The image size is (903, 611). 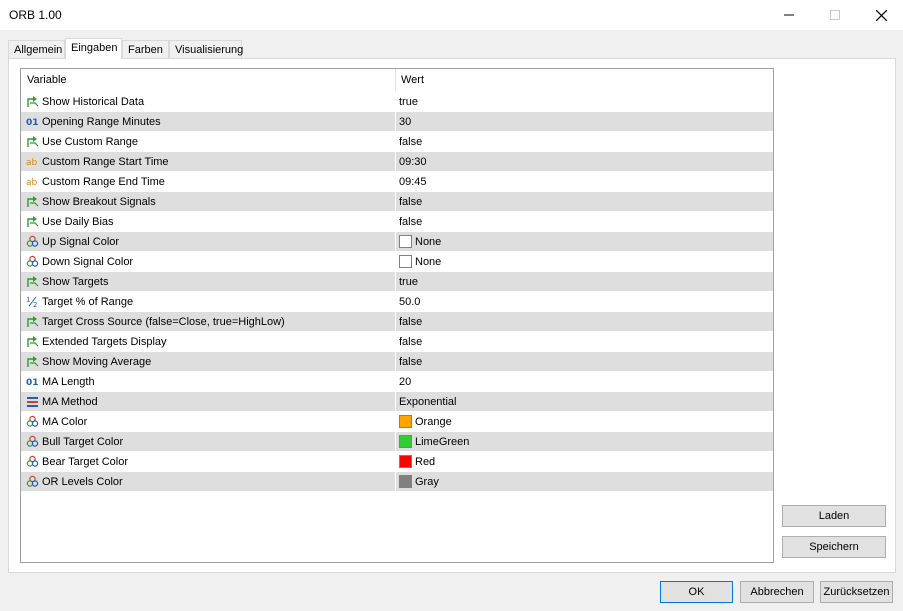 What do you see at coordinates (417, 461) in the screenshot?
I see `row-value: Red` at bounding box center [417, 461].